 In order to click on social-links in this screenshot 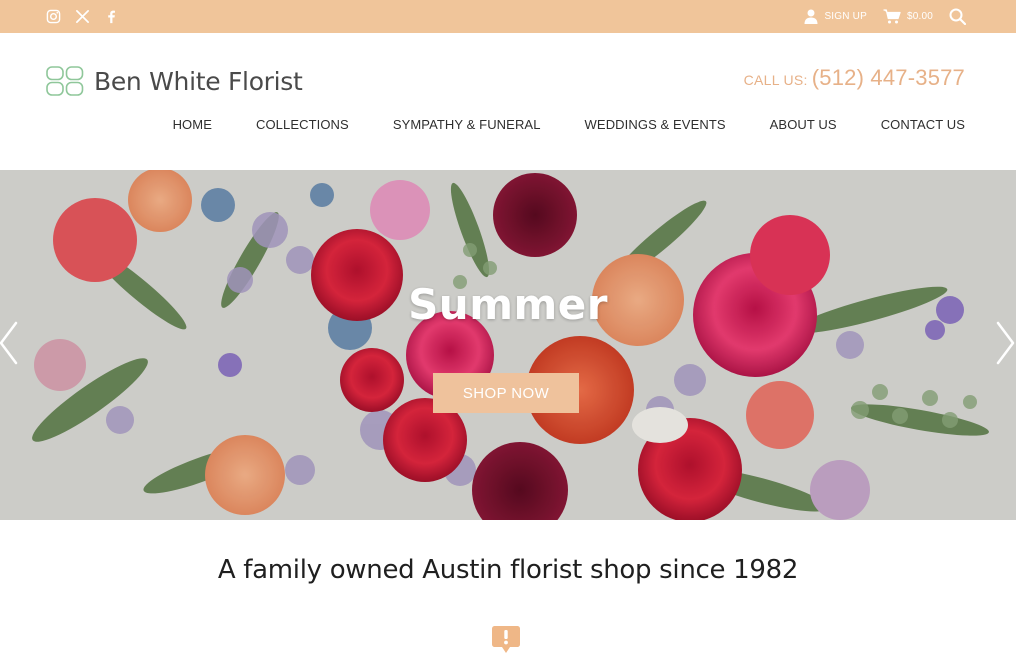, I will do `click(82, 16)`.